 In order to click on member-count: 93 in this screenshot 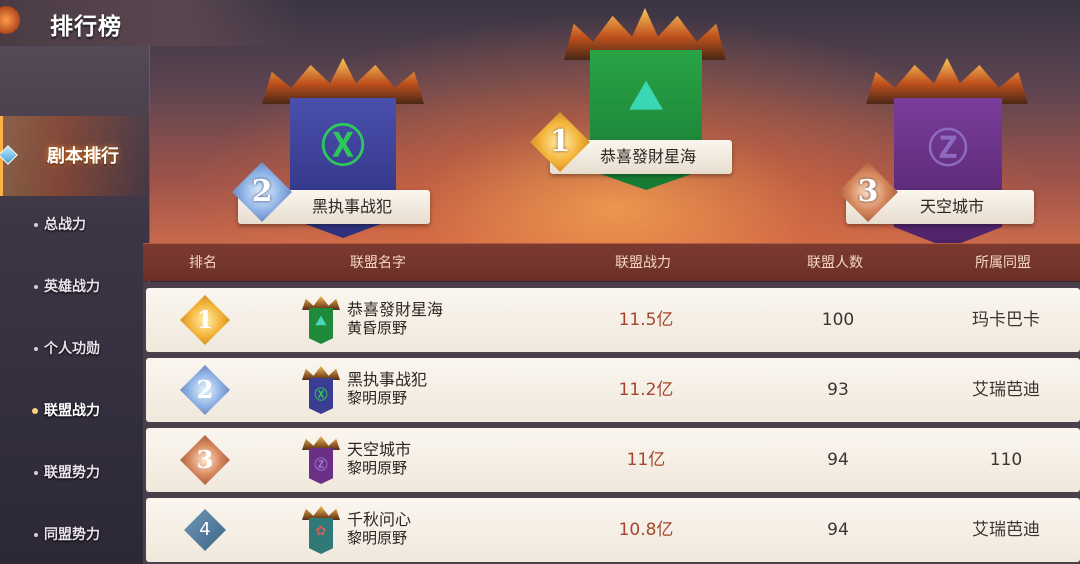, I will do `click(838, 390)`.